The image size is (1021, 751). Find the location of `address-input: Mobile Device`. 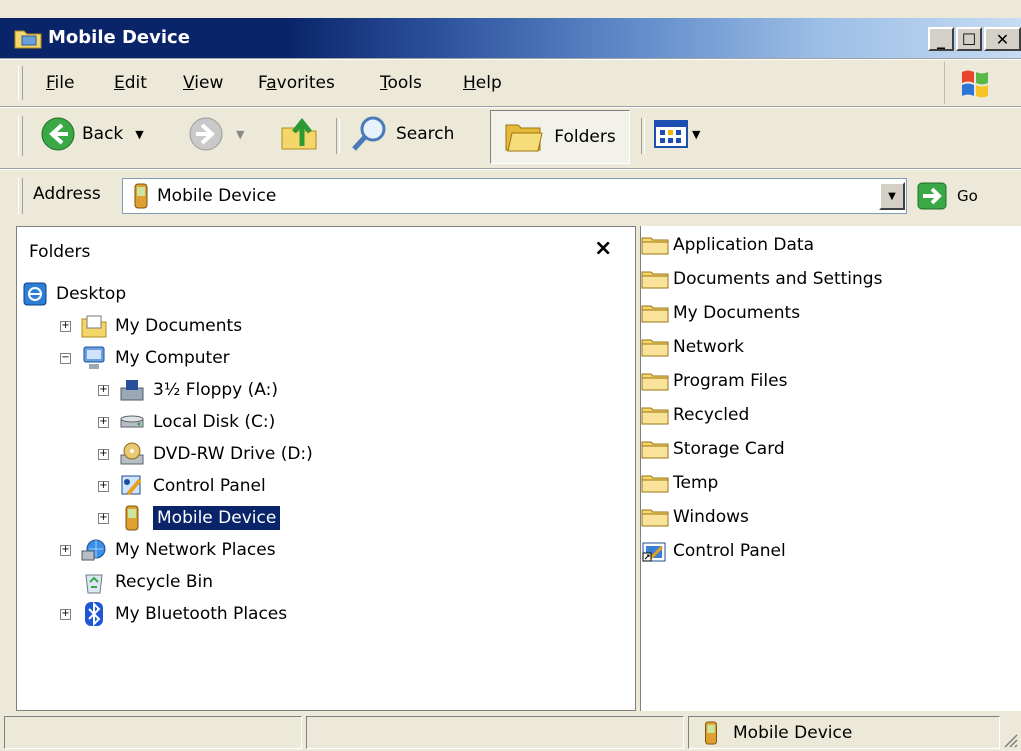

address-input: Mobile Device is located at coordinates (514, 196).